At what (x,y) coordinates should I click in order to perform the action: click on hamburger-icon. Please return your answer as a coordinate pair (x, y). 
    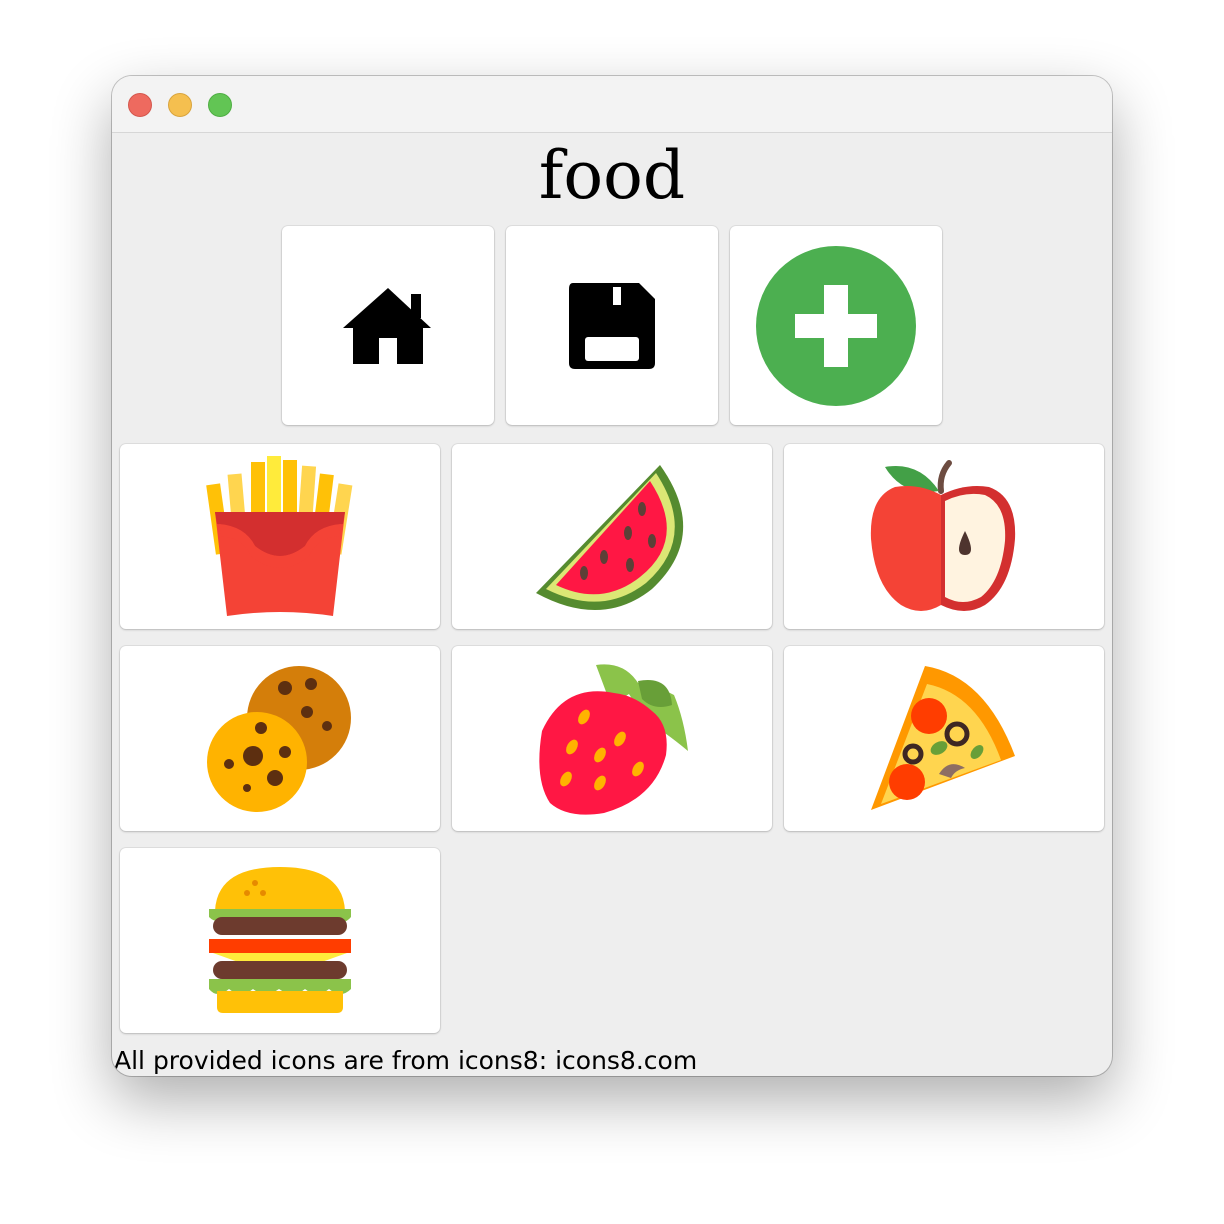
    Looking at the image, I should click on (280, 939).